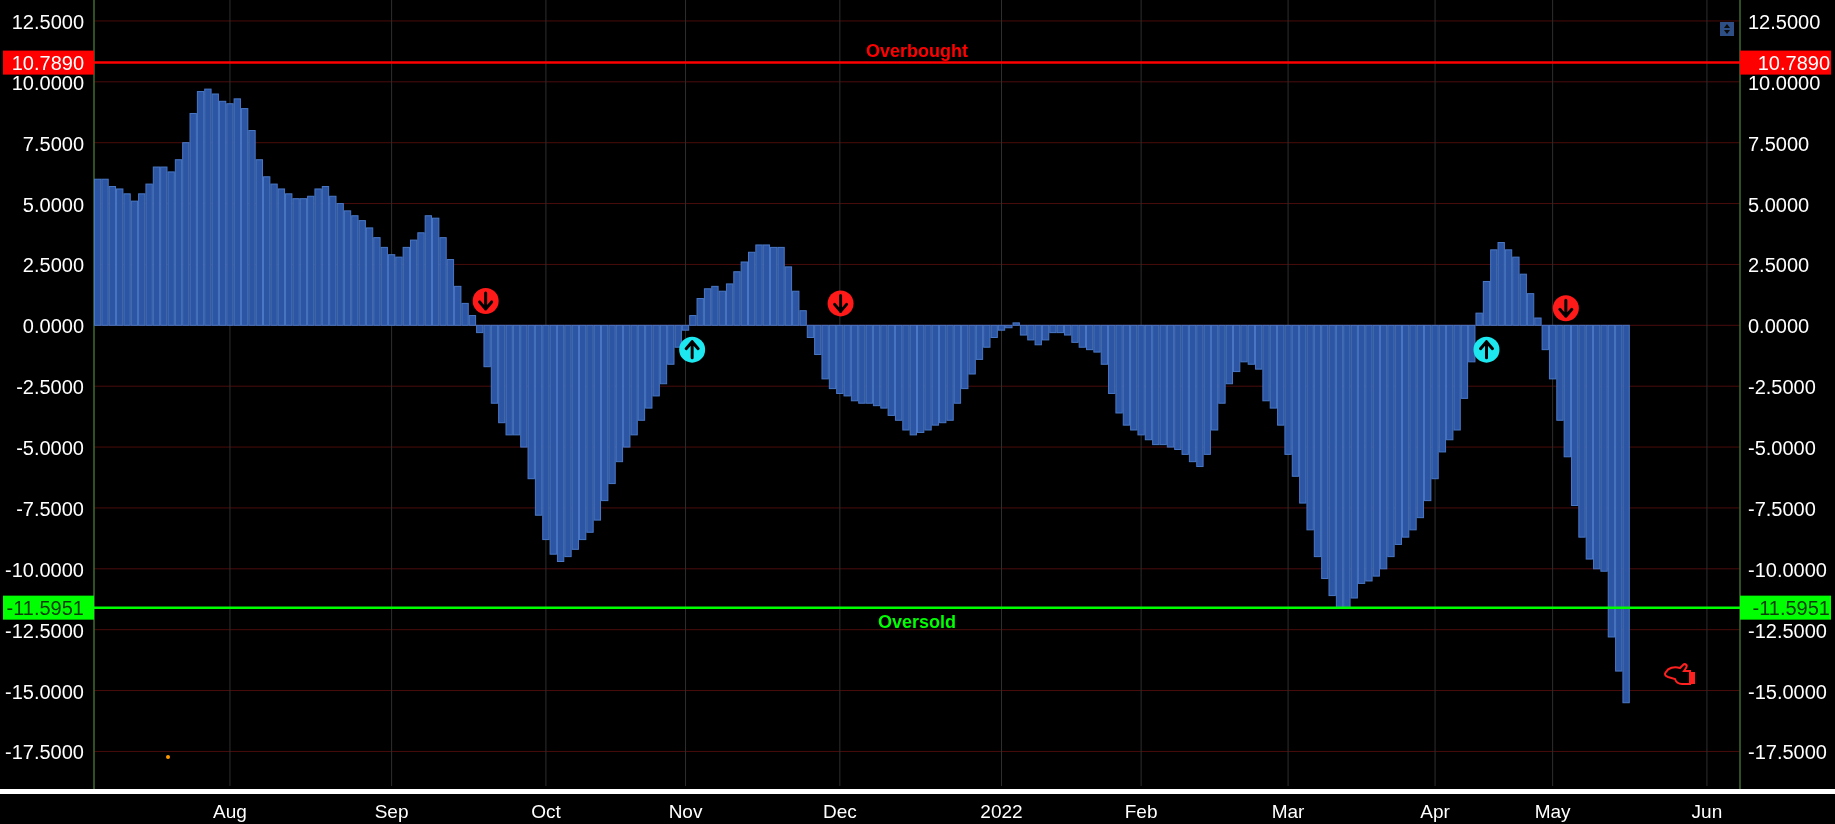 Image resolution: width=1835 pixels, height=824 pixels. I want to click on threshold-label: Oversold, so click(917, 621).